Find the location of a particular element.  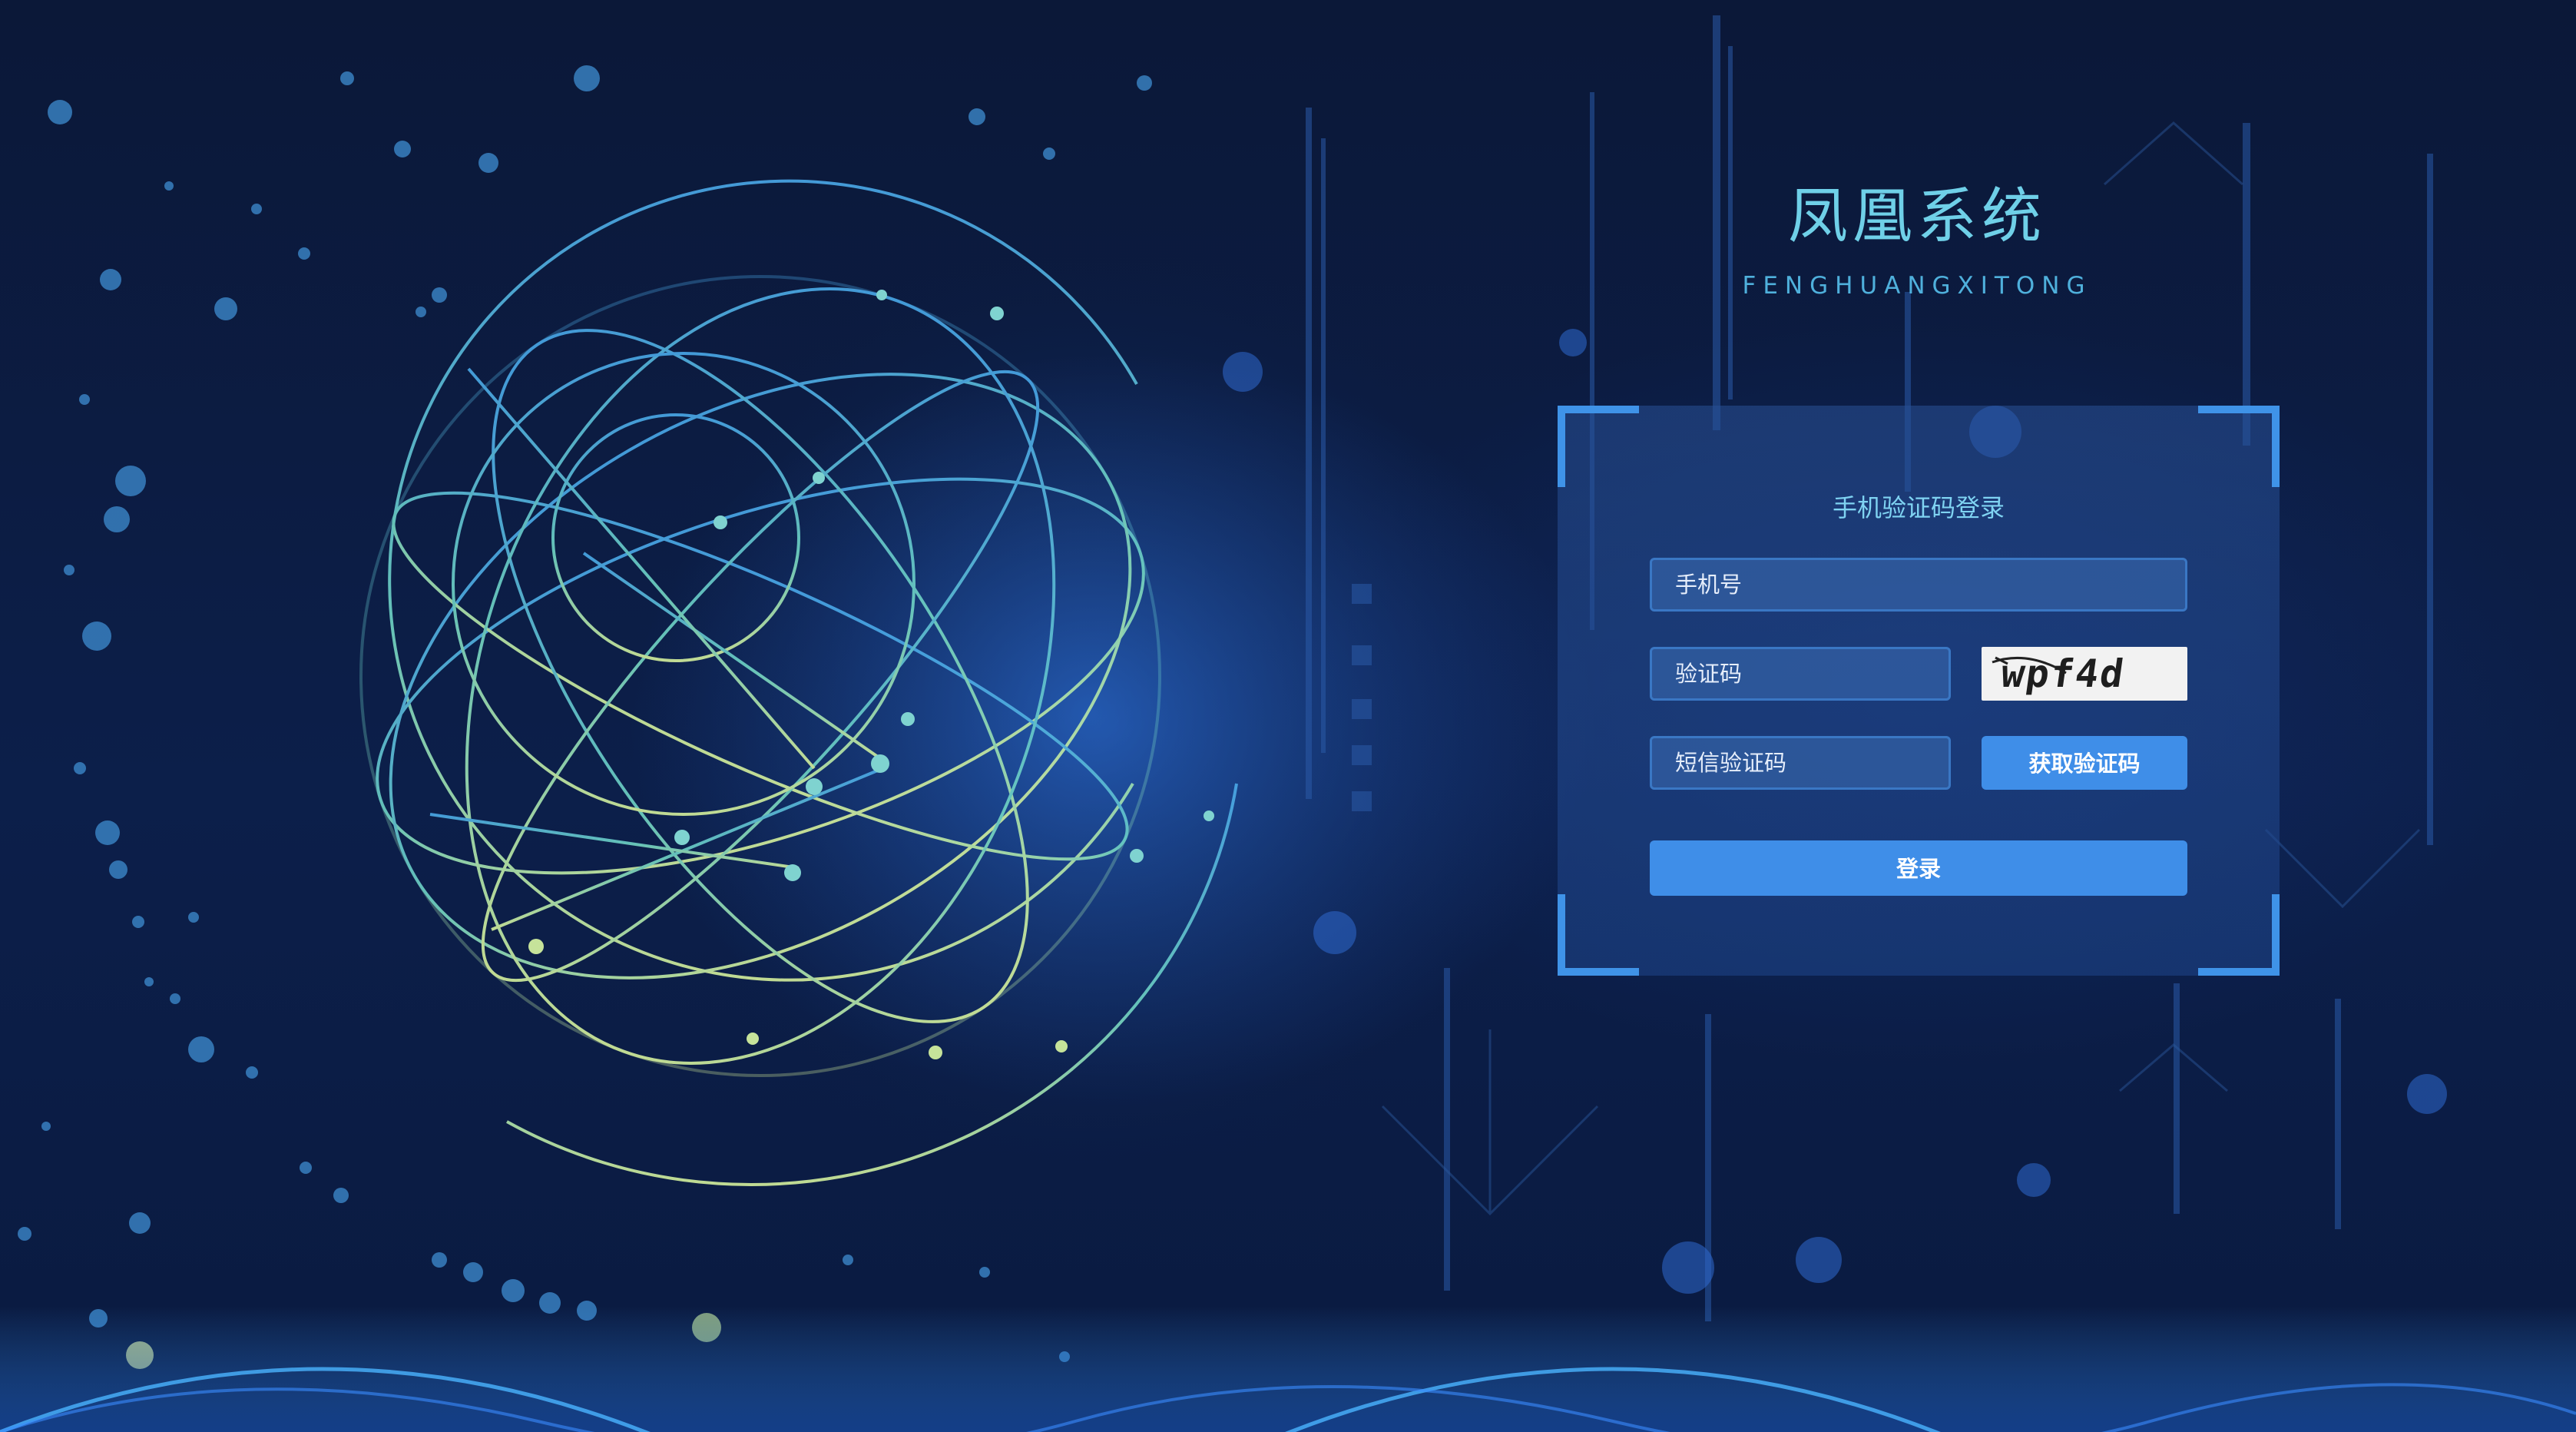

captcha-image: wpf4d is located at coordinates (2084, 674).